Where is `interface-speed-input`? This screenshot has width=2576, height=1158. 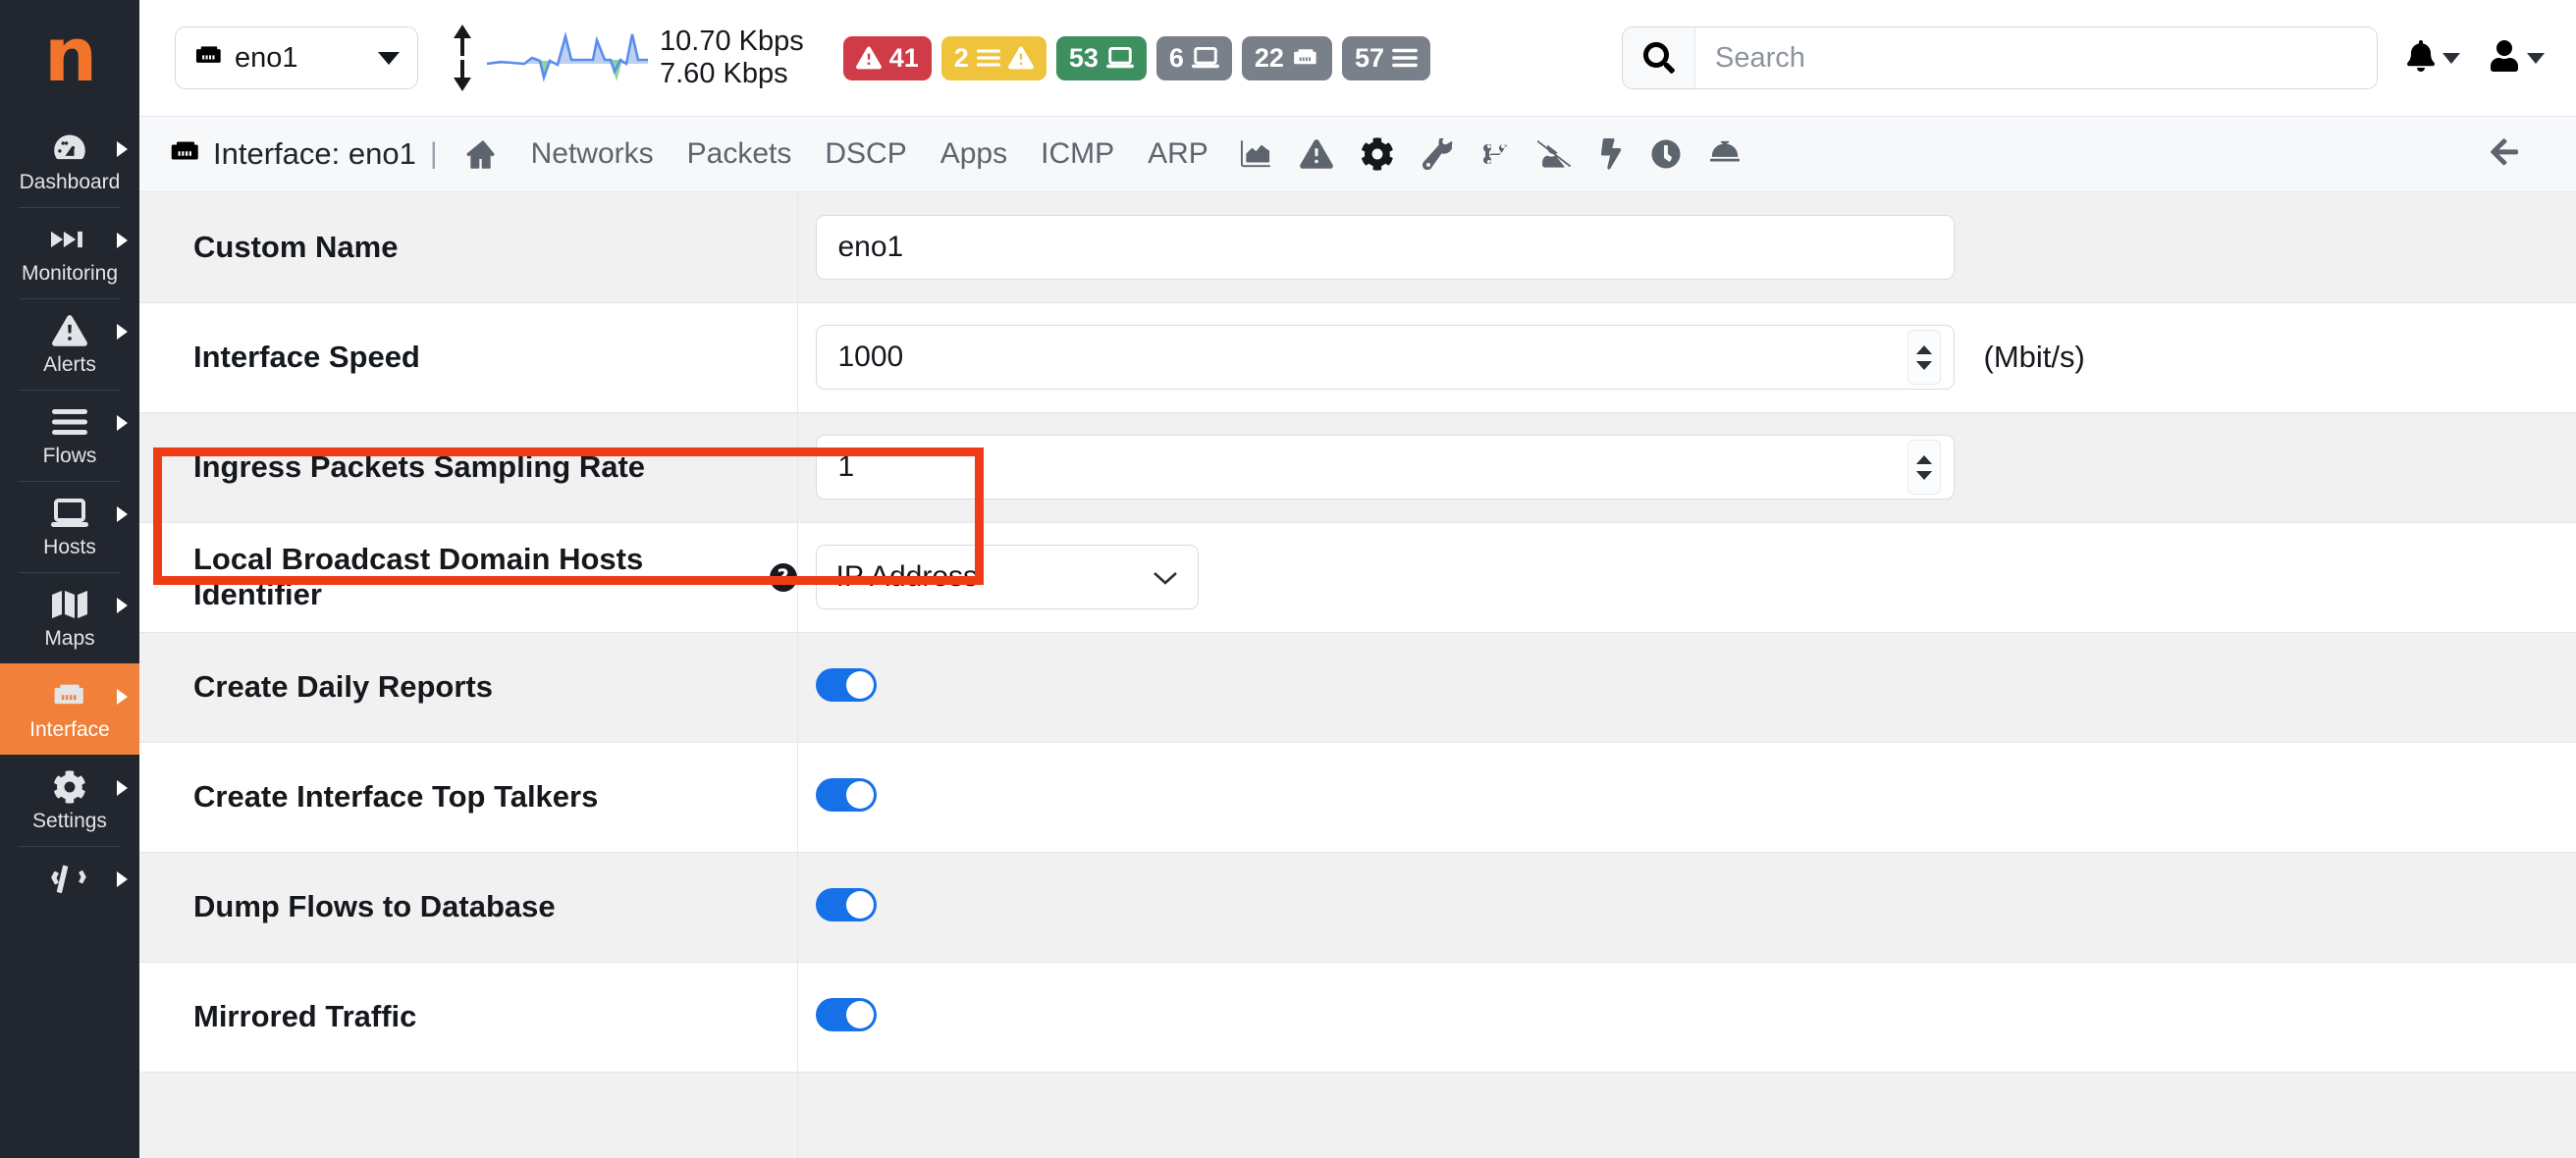 interface-speed-input is located at coordinates (1385, 357).